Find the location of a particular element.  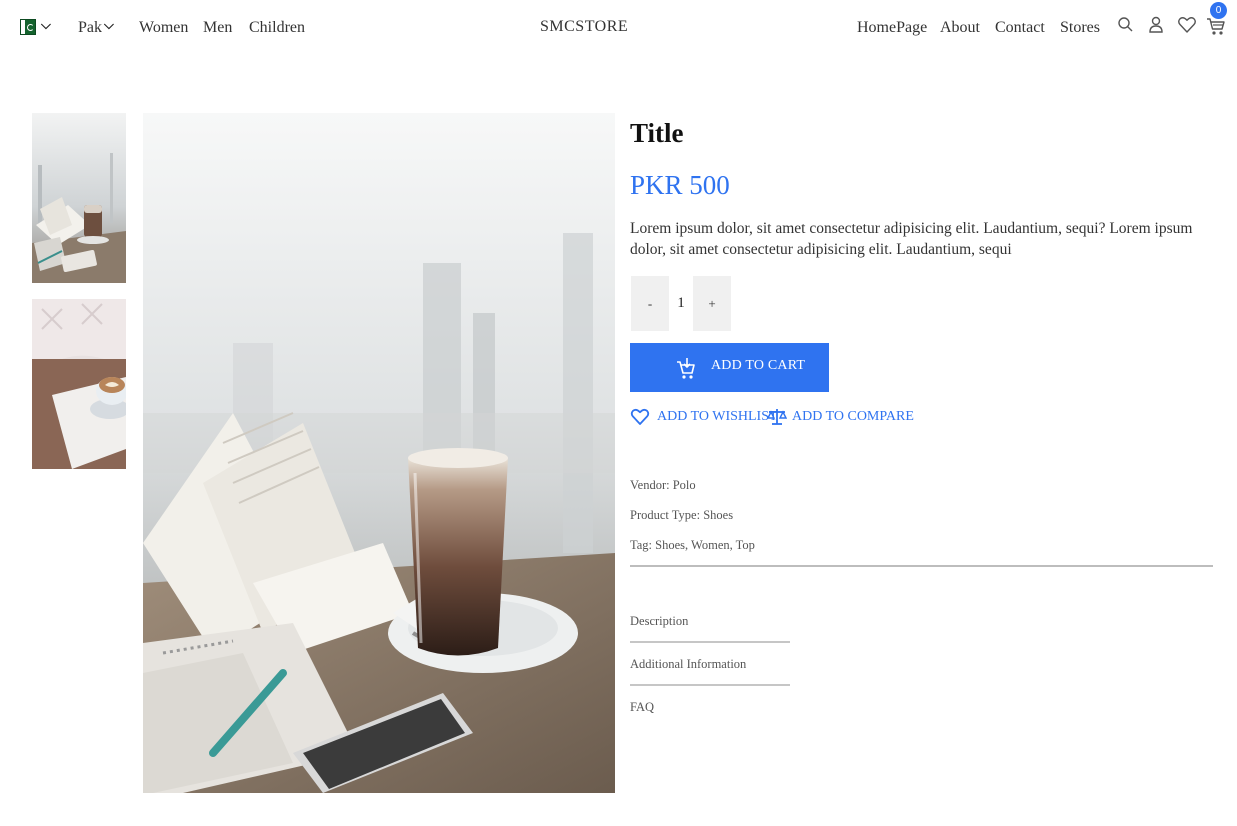

nav-link-contact: Contact is located at coordinates (1020, 28).